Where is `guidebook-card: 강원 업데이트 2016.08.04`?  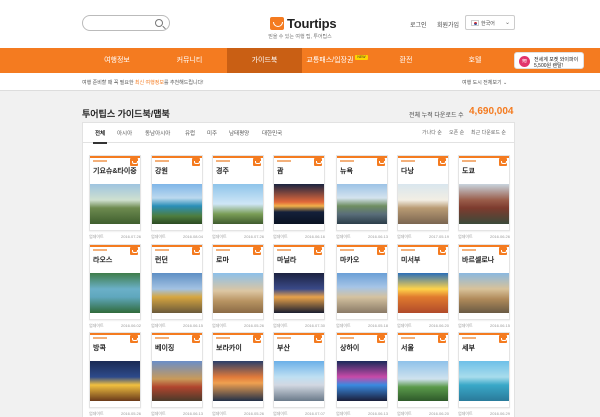 guidebook-card: 강원 업데이트 2016.08.04 is located at coordinates (177, 198).